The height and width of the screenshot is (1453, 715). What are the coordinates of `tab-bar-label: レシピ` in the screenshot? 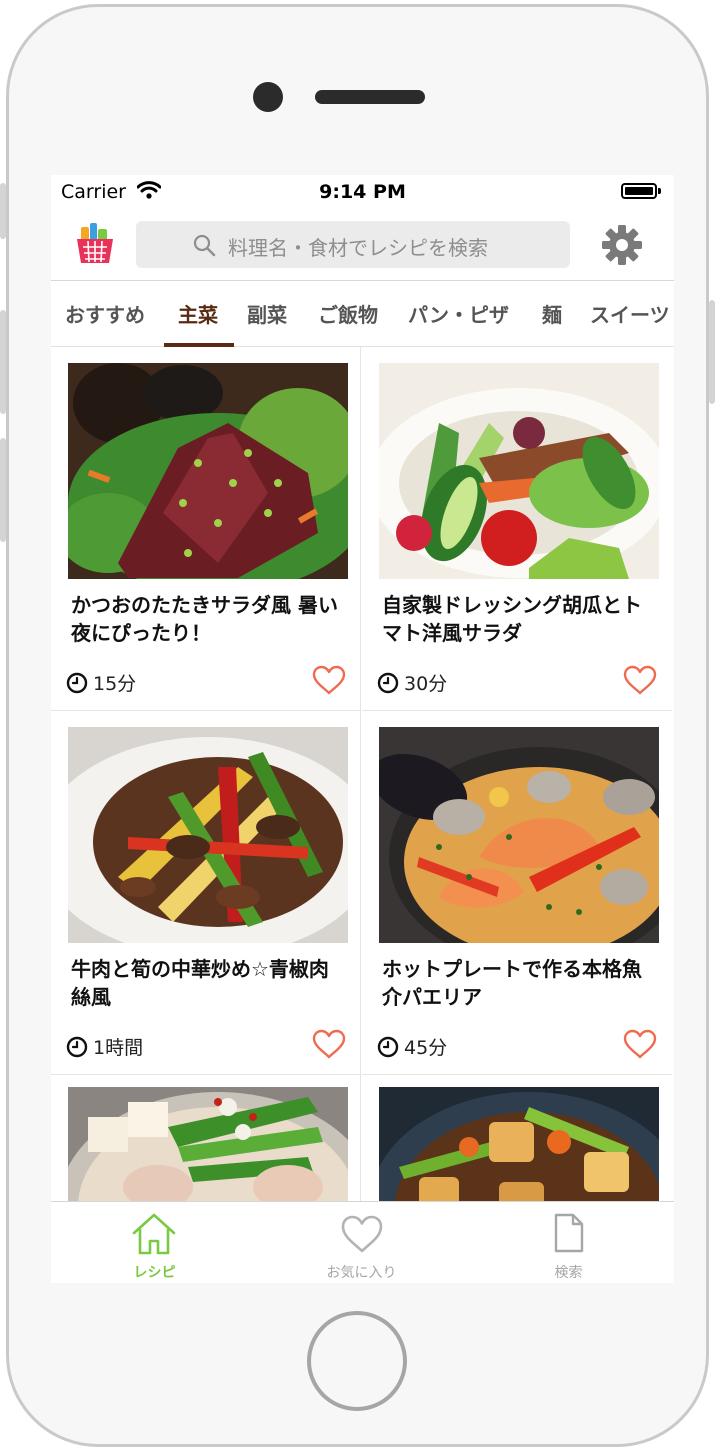 It's located at (154, 1273).